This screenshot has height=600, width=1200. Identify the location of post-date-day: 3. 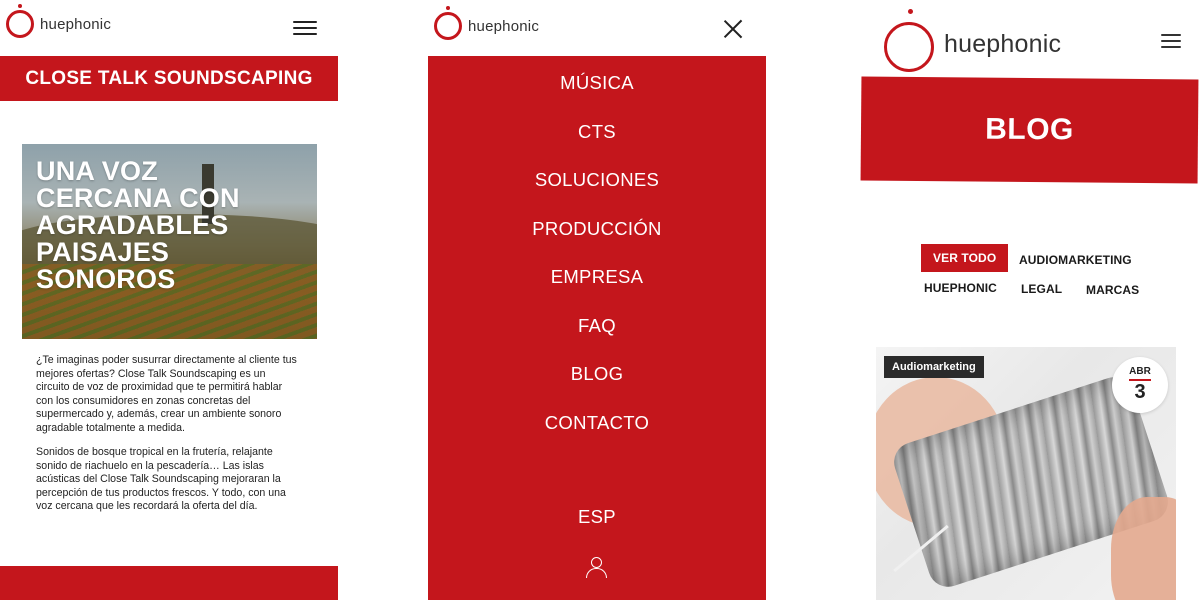
(1140, 392).